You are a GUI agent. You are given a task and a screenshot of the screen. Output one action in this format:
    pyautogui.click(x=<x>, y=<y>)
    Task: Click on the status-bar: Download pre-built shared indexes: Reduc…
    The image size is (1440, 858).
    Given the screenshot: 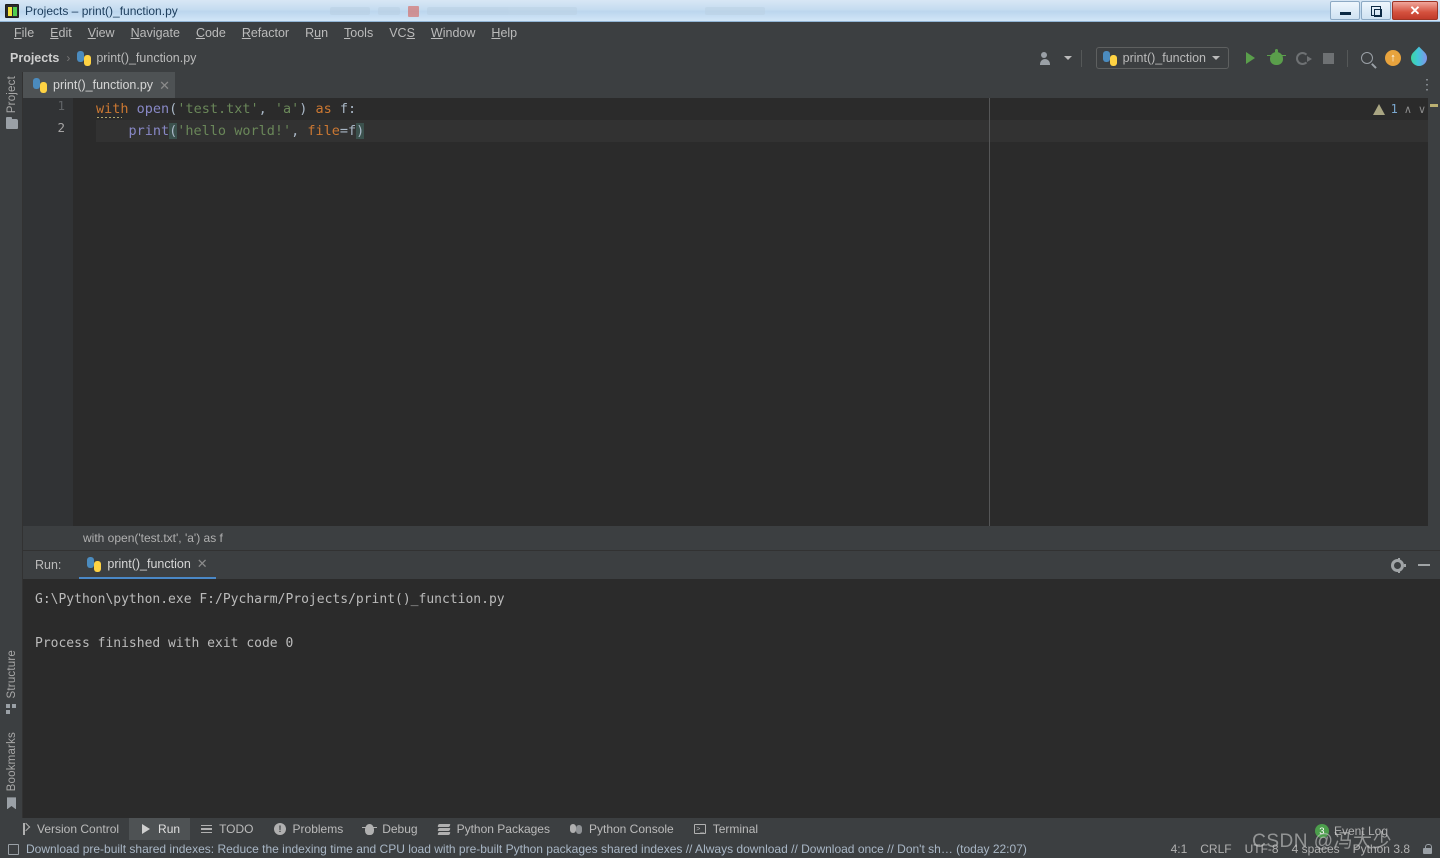 What is the action you would take?
    pyautogui.click(x=720, y=849)
    